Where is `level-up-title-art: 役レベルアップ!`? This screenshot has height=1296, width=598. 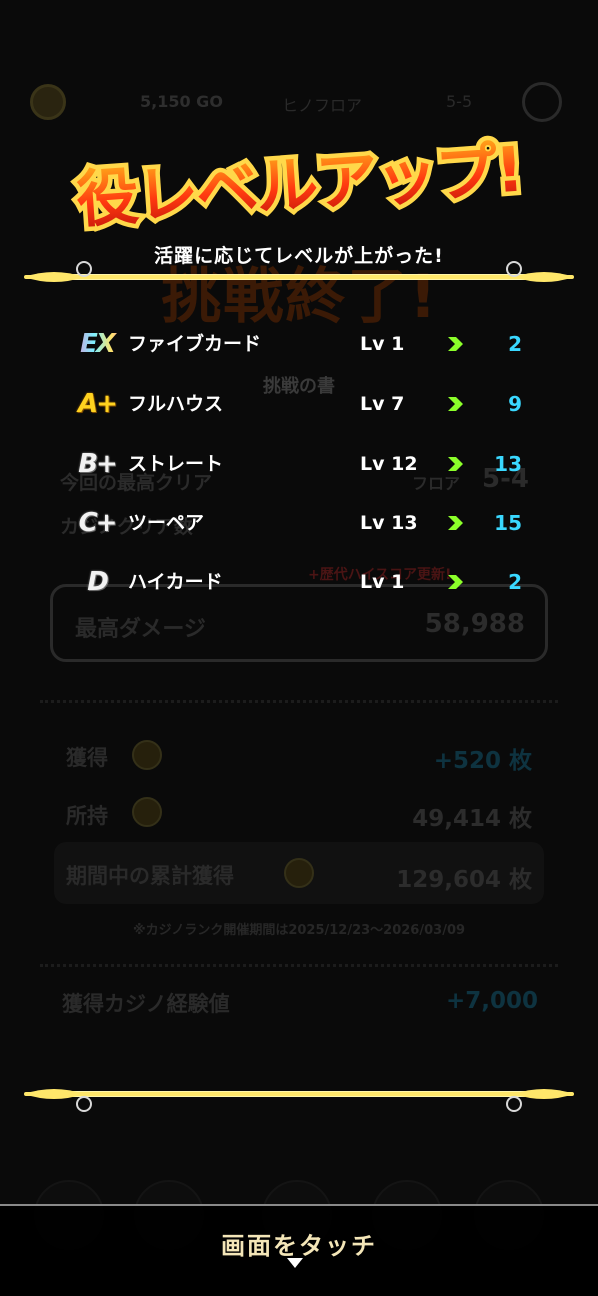 level-up-title-art: 役レベルアップ! is located at coordinates (299, 184).